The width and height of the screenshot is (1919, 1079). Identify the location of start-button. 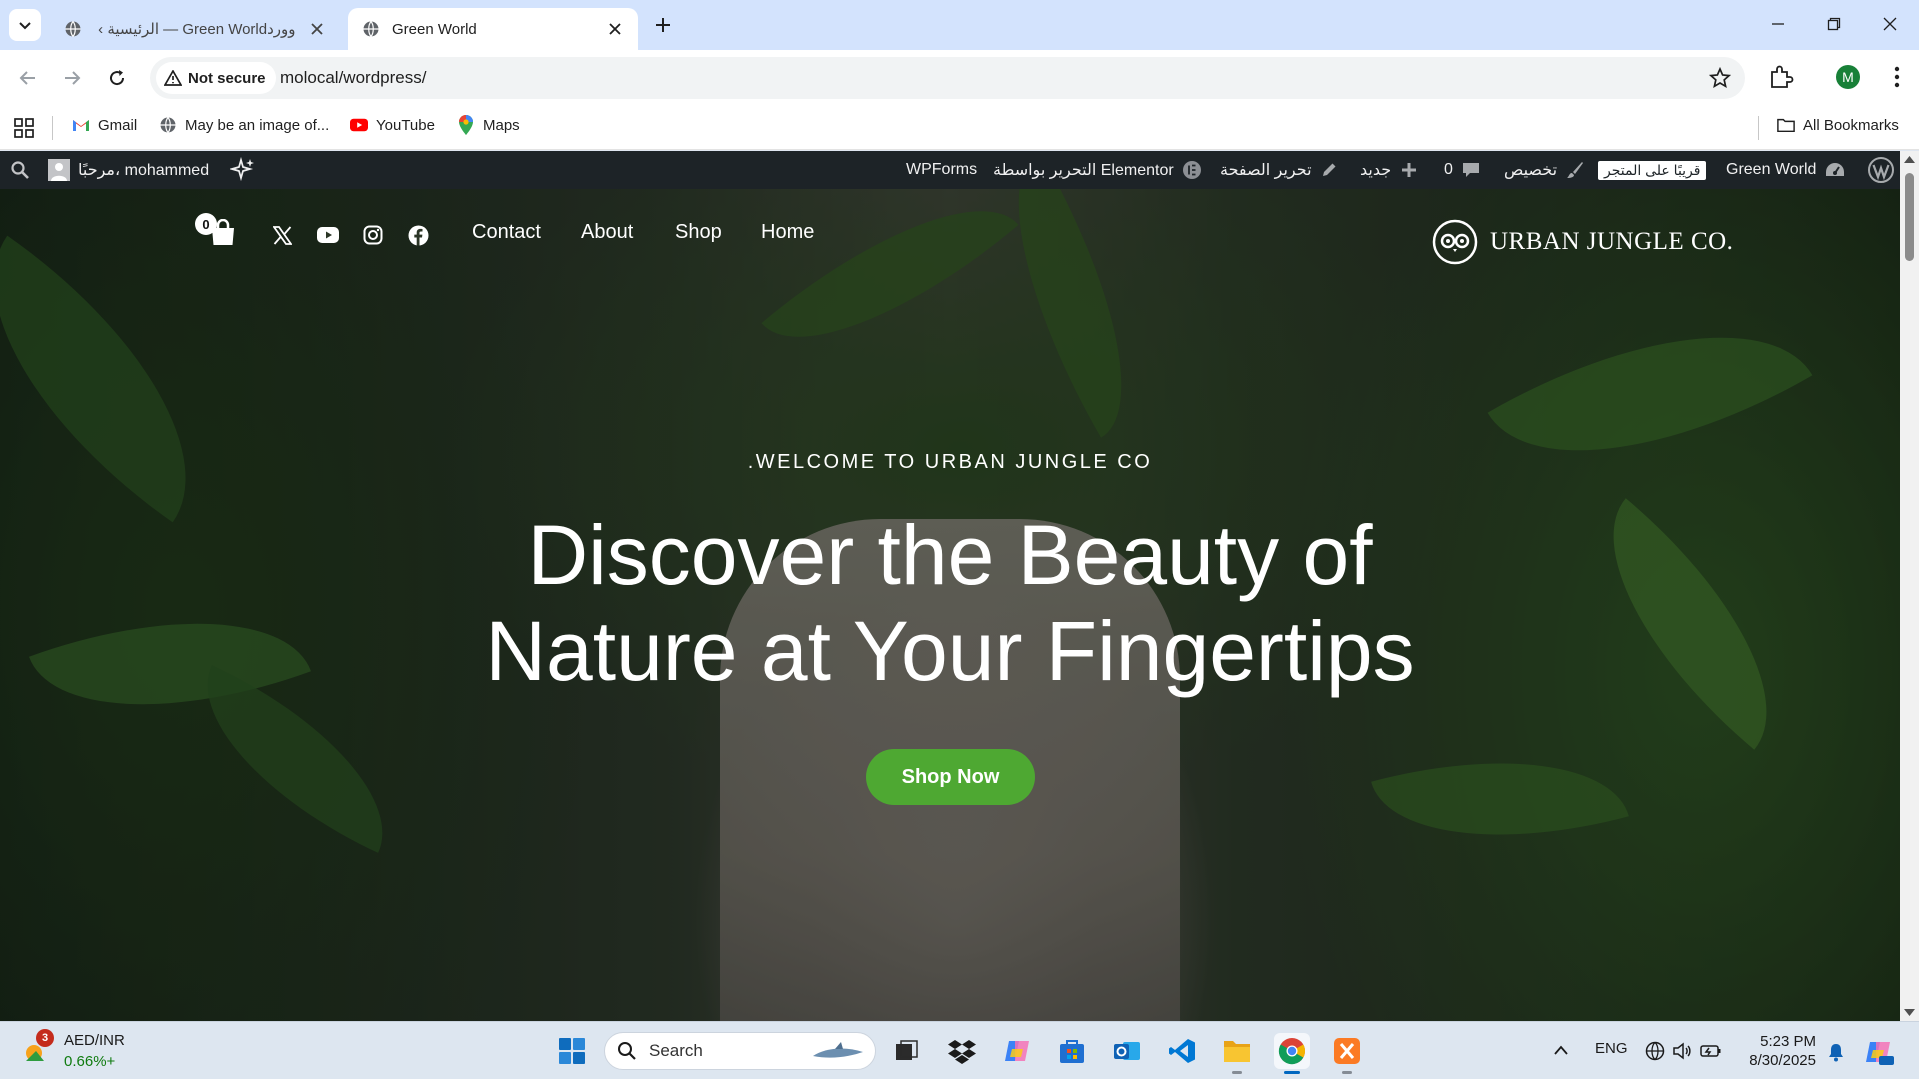
(572, 1051).